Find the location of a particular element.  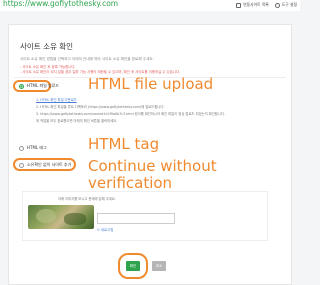

tool-settings-label: 도구 설정 is located at coordinates (289, 4).